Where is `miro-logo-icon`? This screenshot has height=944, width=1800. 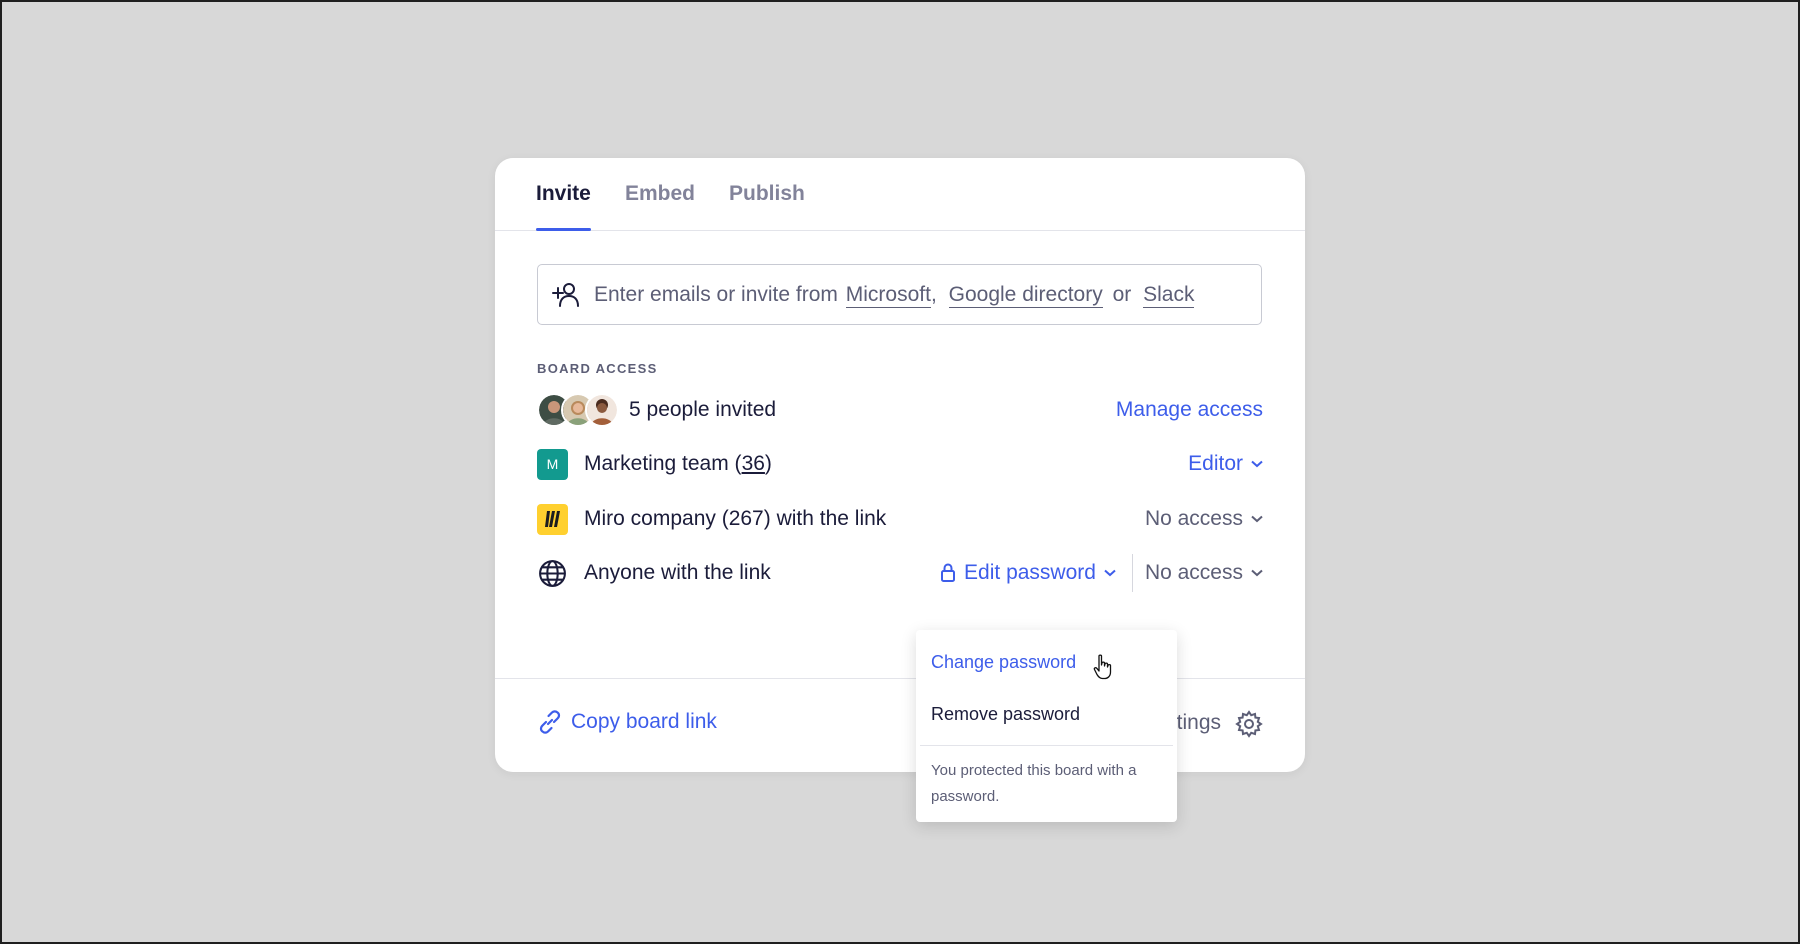
miro-logo-icon is located at coordinates (552, 519).